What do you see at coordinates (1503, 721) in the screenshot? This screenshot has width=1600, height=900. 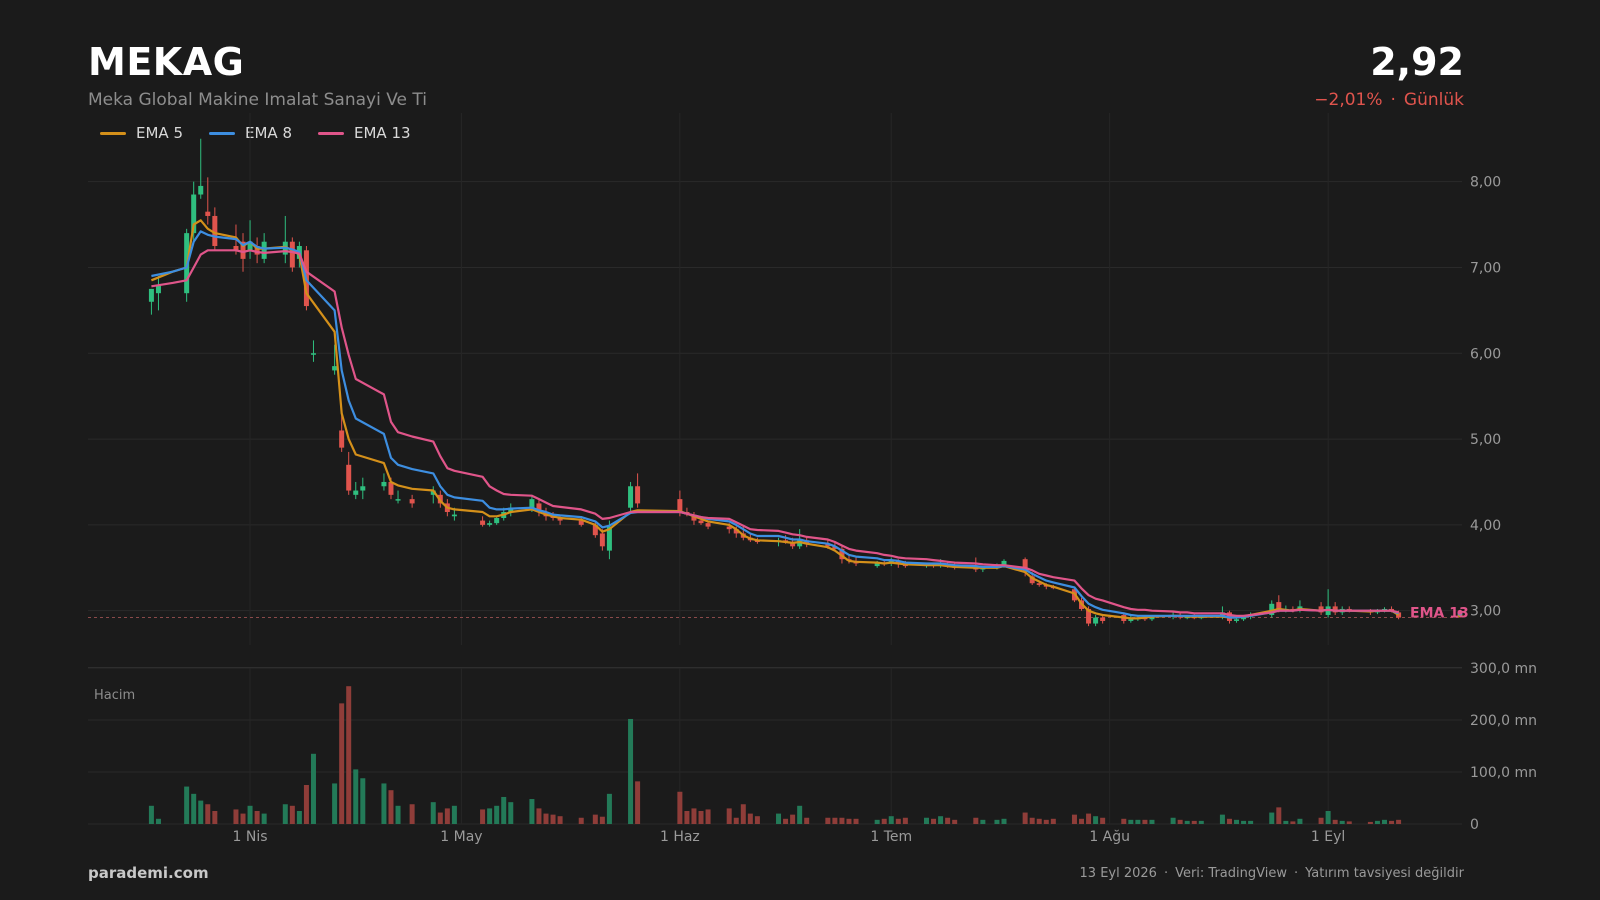 I see `volume-tick-label: 200,0 mn` at bounding box center [1503, 721].